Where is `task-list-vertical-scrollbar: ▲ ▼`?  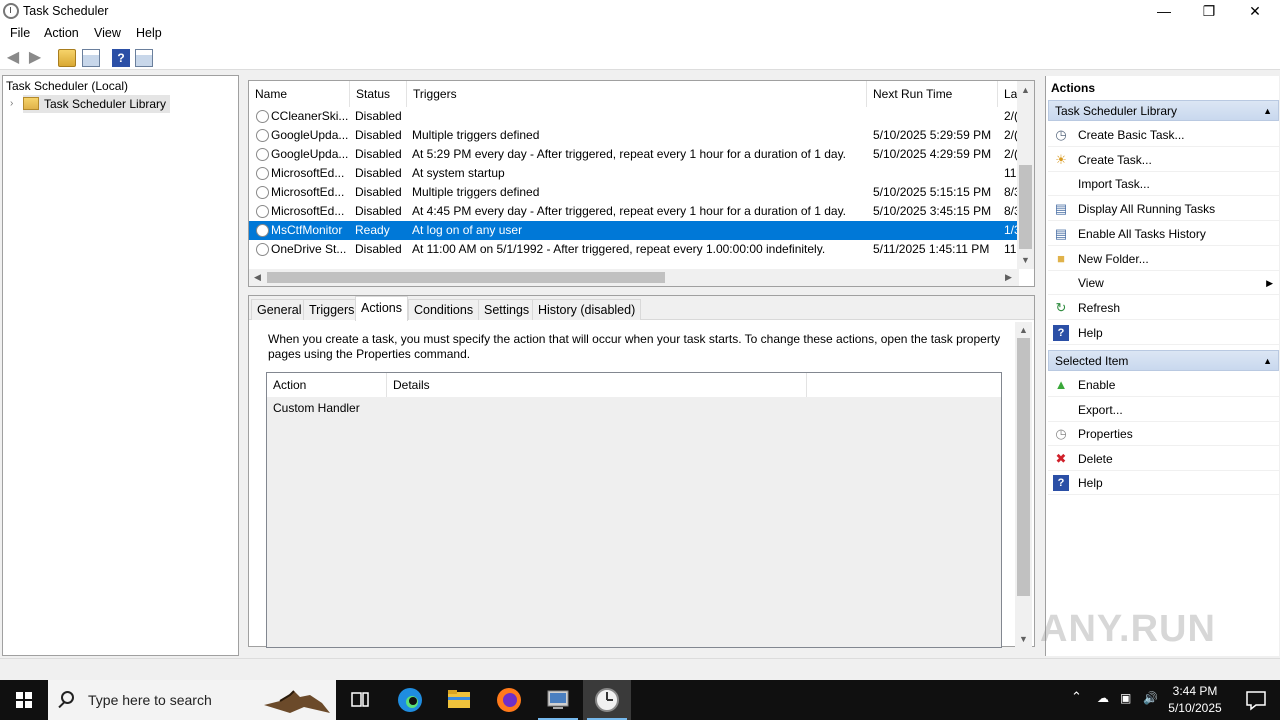
task-list-vertical-scrollbar: ▲ ▼ is located at coordinates (1025, 175).